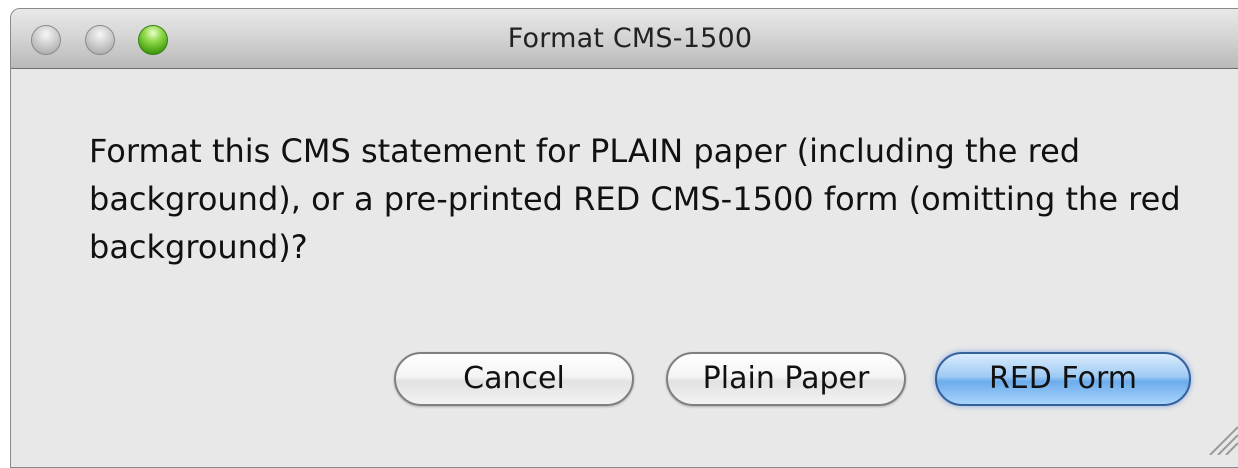 This screenshot has width=1238, height=468. I want to click on title-bar: Format CMS-1500, so click(624, 39).